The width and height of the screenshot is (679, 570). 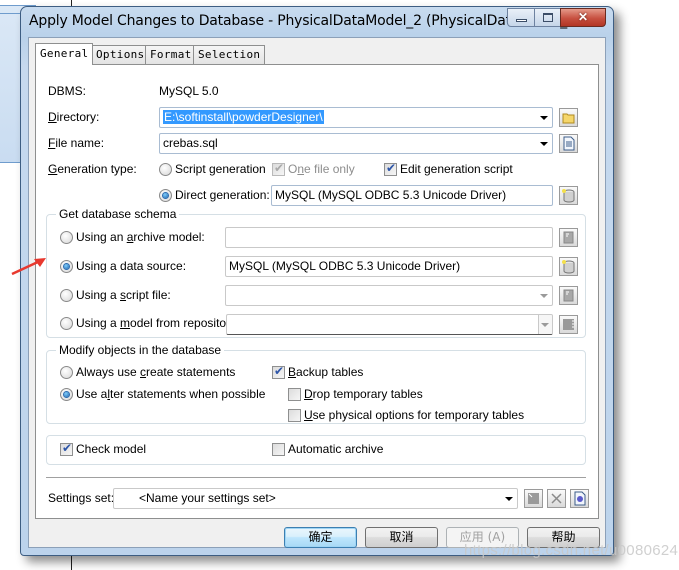 What do you see at coordinates (66, 448) in the screenshot?
I see `check-model-checkbox` at bounding box center [66, 448].